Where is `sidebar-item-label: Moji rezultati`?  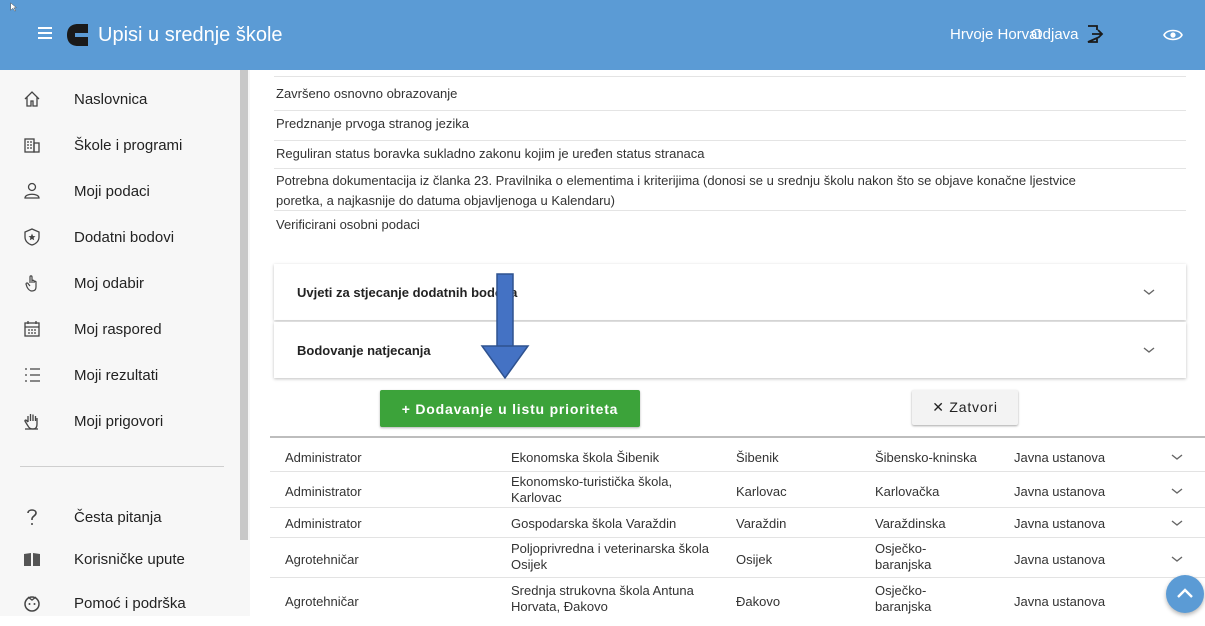 sidebar-item-label: Moji rezultati is located at coordinates (116, 375).